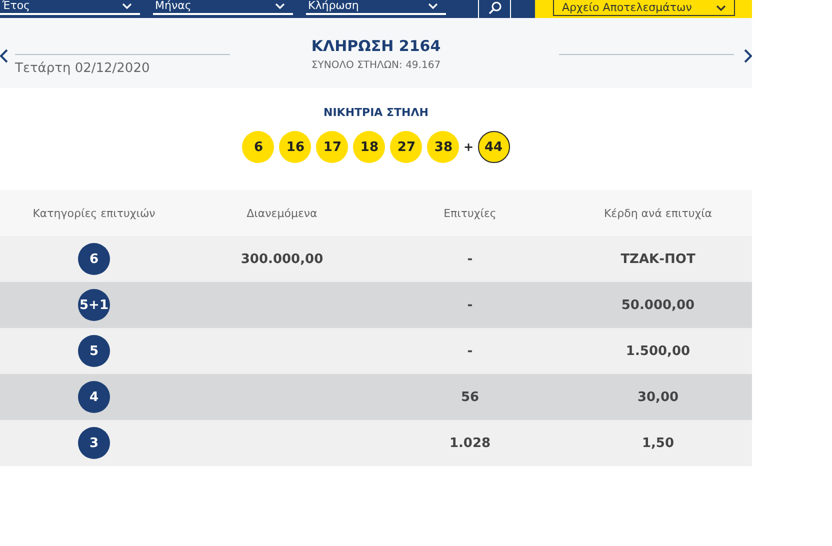 The image size is (832, 546). Describe the element at coordinates (223, 8) in the screenshot. I see `filter-dropdown: Μήνας` at that location.